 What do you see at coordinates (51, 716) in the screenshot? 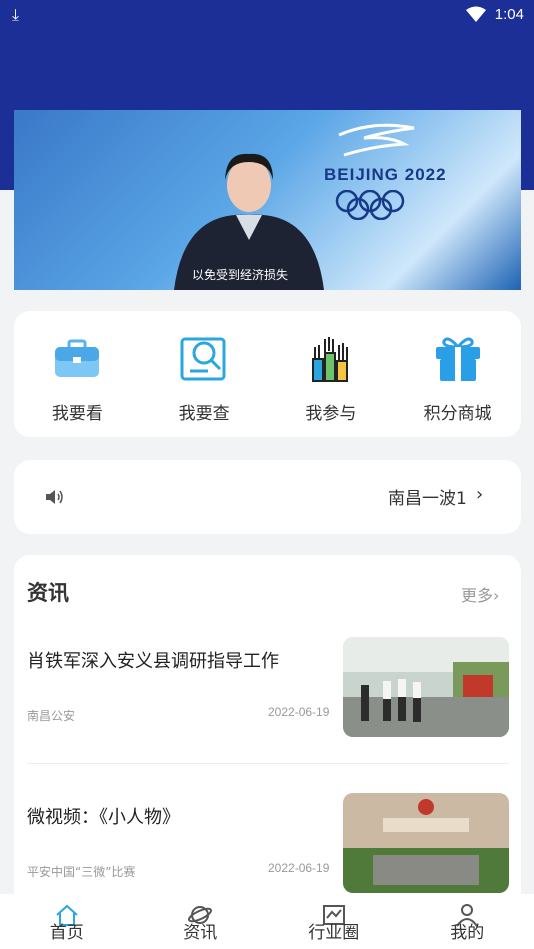
I see `news-item-source: 南昌公安` at bounding box center [51, 716].